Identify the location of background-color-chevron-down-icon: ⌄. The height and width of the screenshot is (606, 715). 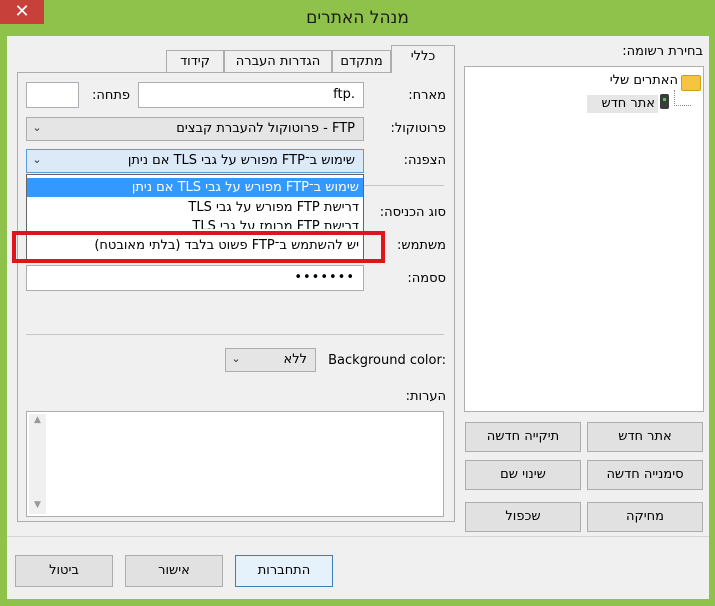
(236, 358).